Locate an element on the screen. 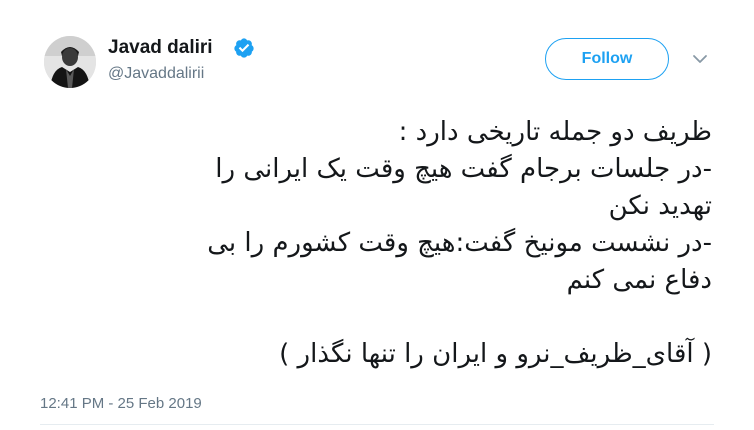 Image resolution: width=754 pixels, height=430 pixels. avatar is located at coordinates (70, 62).